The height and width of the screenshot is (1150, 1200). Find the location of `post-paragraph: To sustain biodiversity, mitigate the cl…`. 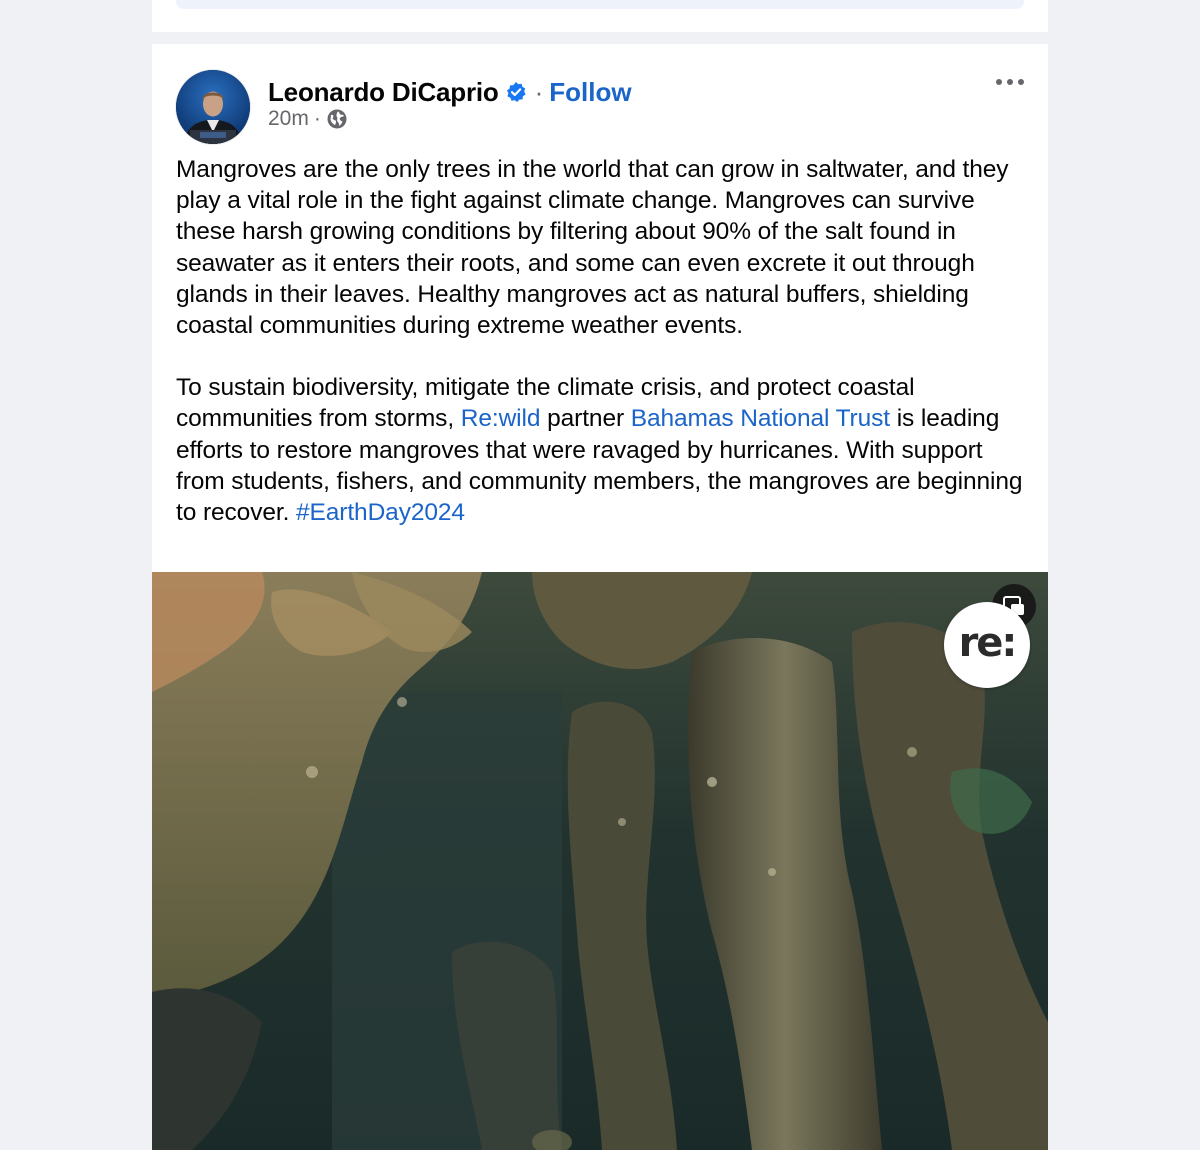

post-paragraph: To sustain biodiversity, mitigate the cl… is located at coordinates (601, 450).